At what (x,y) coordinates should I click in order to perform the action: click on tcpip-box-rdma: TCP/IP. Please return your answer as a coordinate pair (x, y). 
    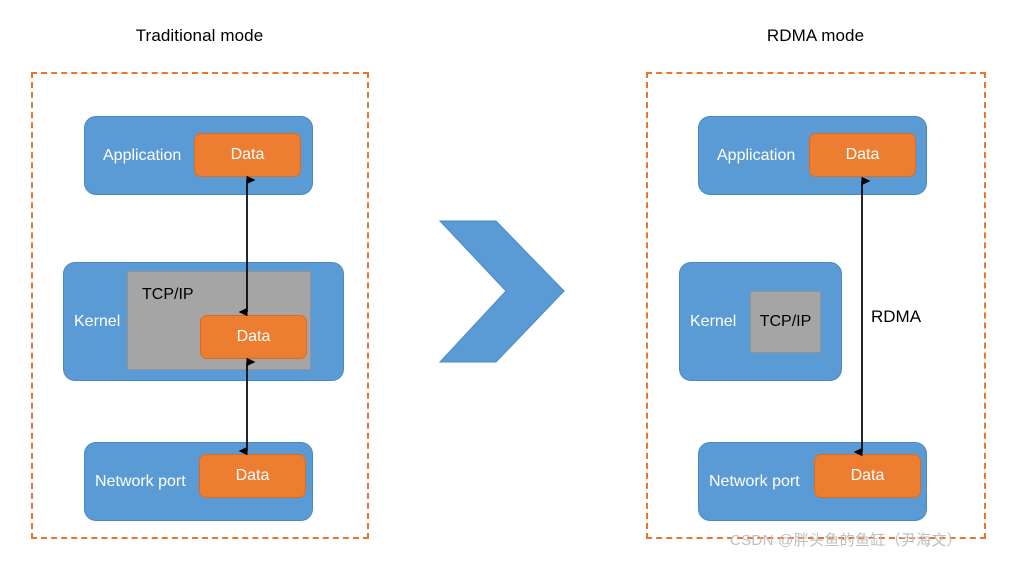
    Looking at the image, I should click on (785, 322).